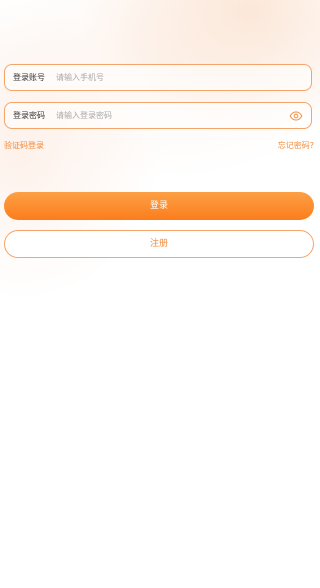 The image size is (320, 588). I want to click on account-label: 登录账号, so click(29, 77).